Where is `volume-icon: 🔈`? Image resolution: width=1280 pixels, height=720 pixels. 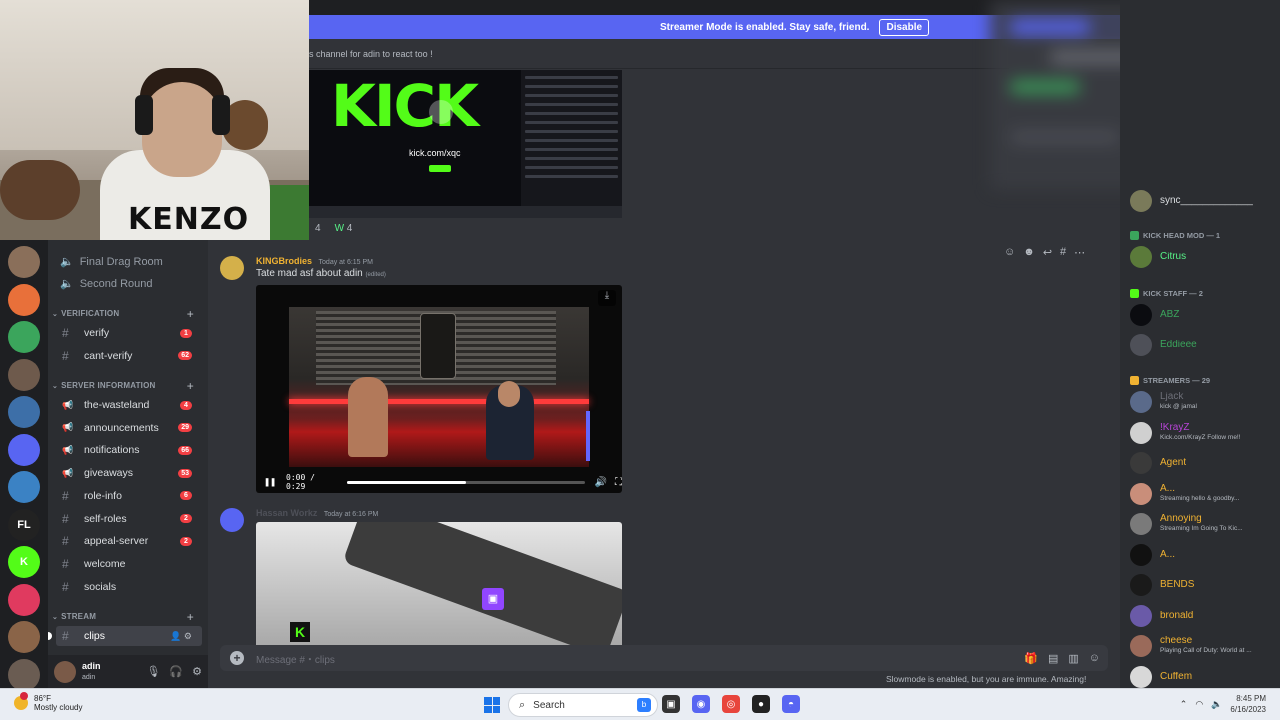
volume-icon: 🔈 is located at coordinates (1216, 704).